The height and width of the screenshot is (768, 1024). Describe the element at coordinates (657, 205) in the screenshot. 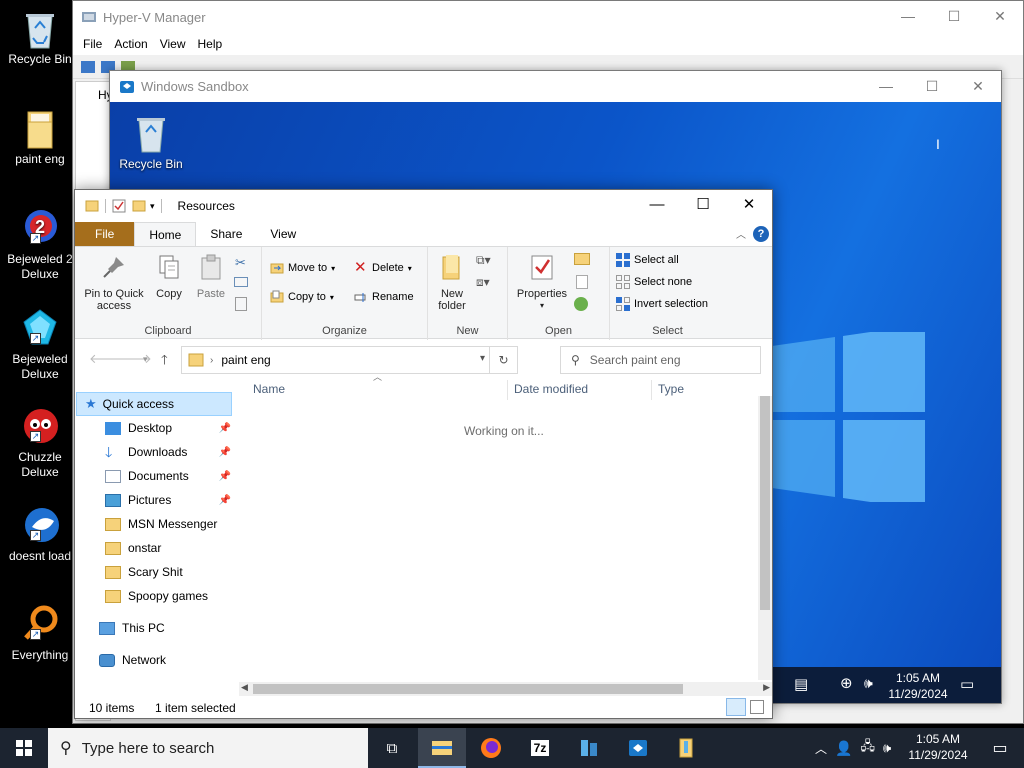

I see `explorer-minimize-button: —` at that location.